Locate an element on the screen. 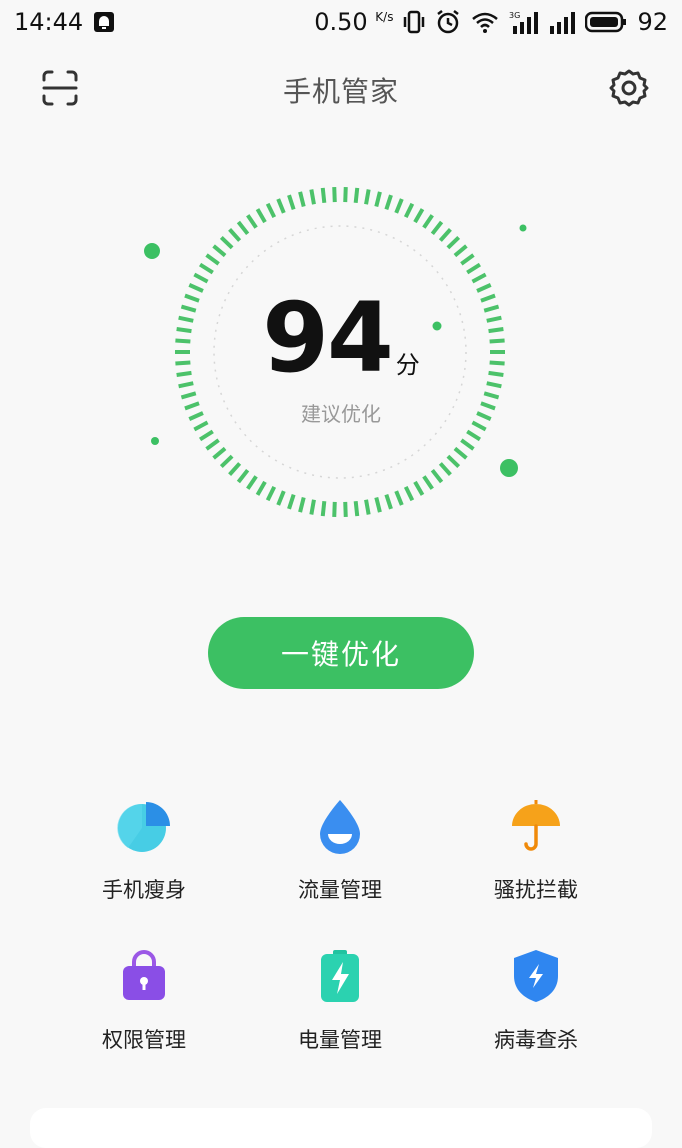 The image size is (682, 1148). status-bar: 14:44 0.50 K/s 3G 92 is located at coordinates (341, 22).